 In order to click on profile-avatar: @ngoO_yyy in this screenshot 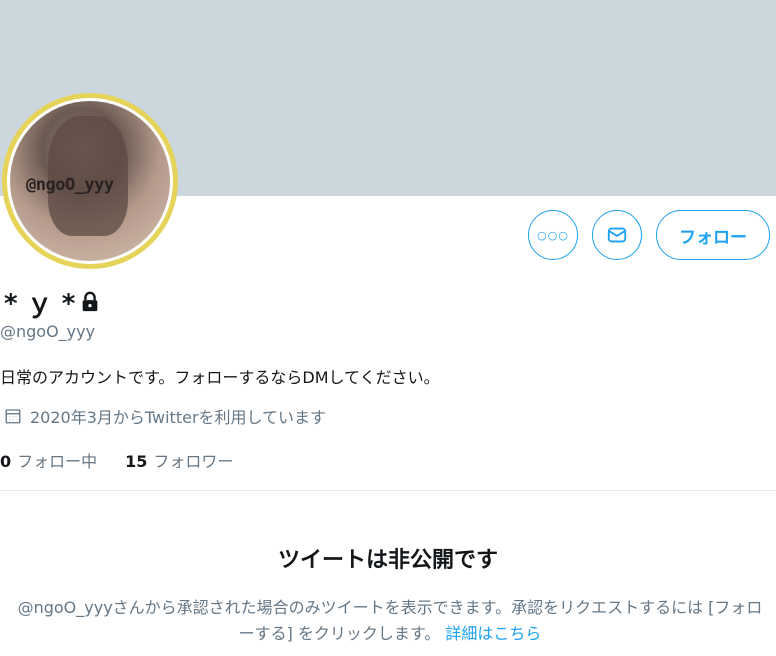, I will do `click(90, 181)`.